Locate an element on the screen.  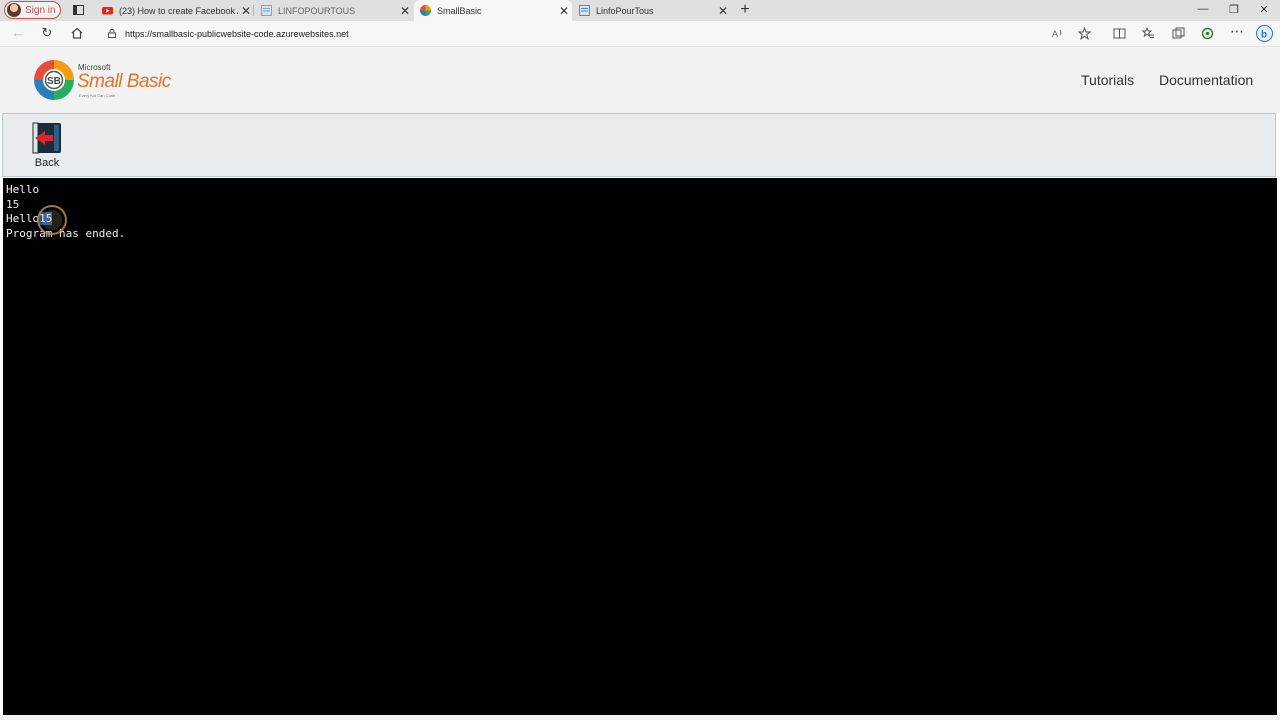
back-button: Back is located at coordinates (47, 147).